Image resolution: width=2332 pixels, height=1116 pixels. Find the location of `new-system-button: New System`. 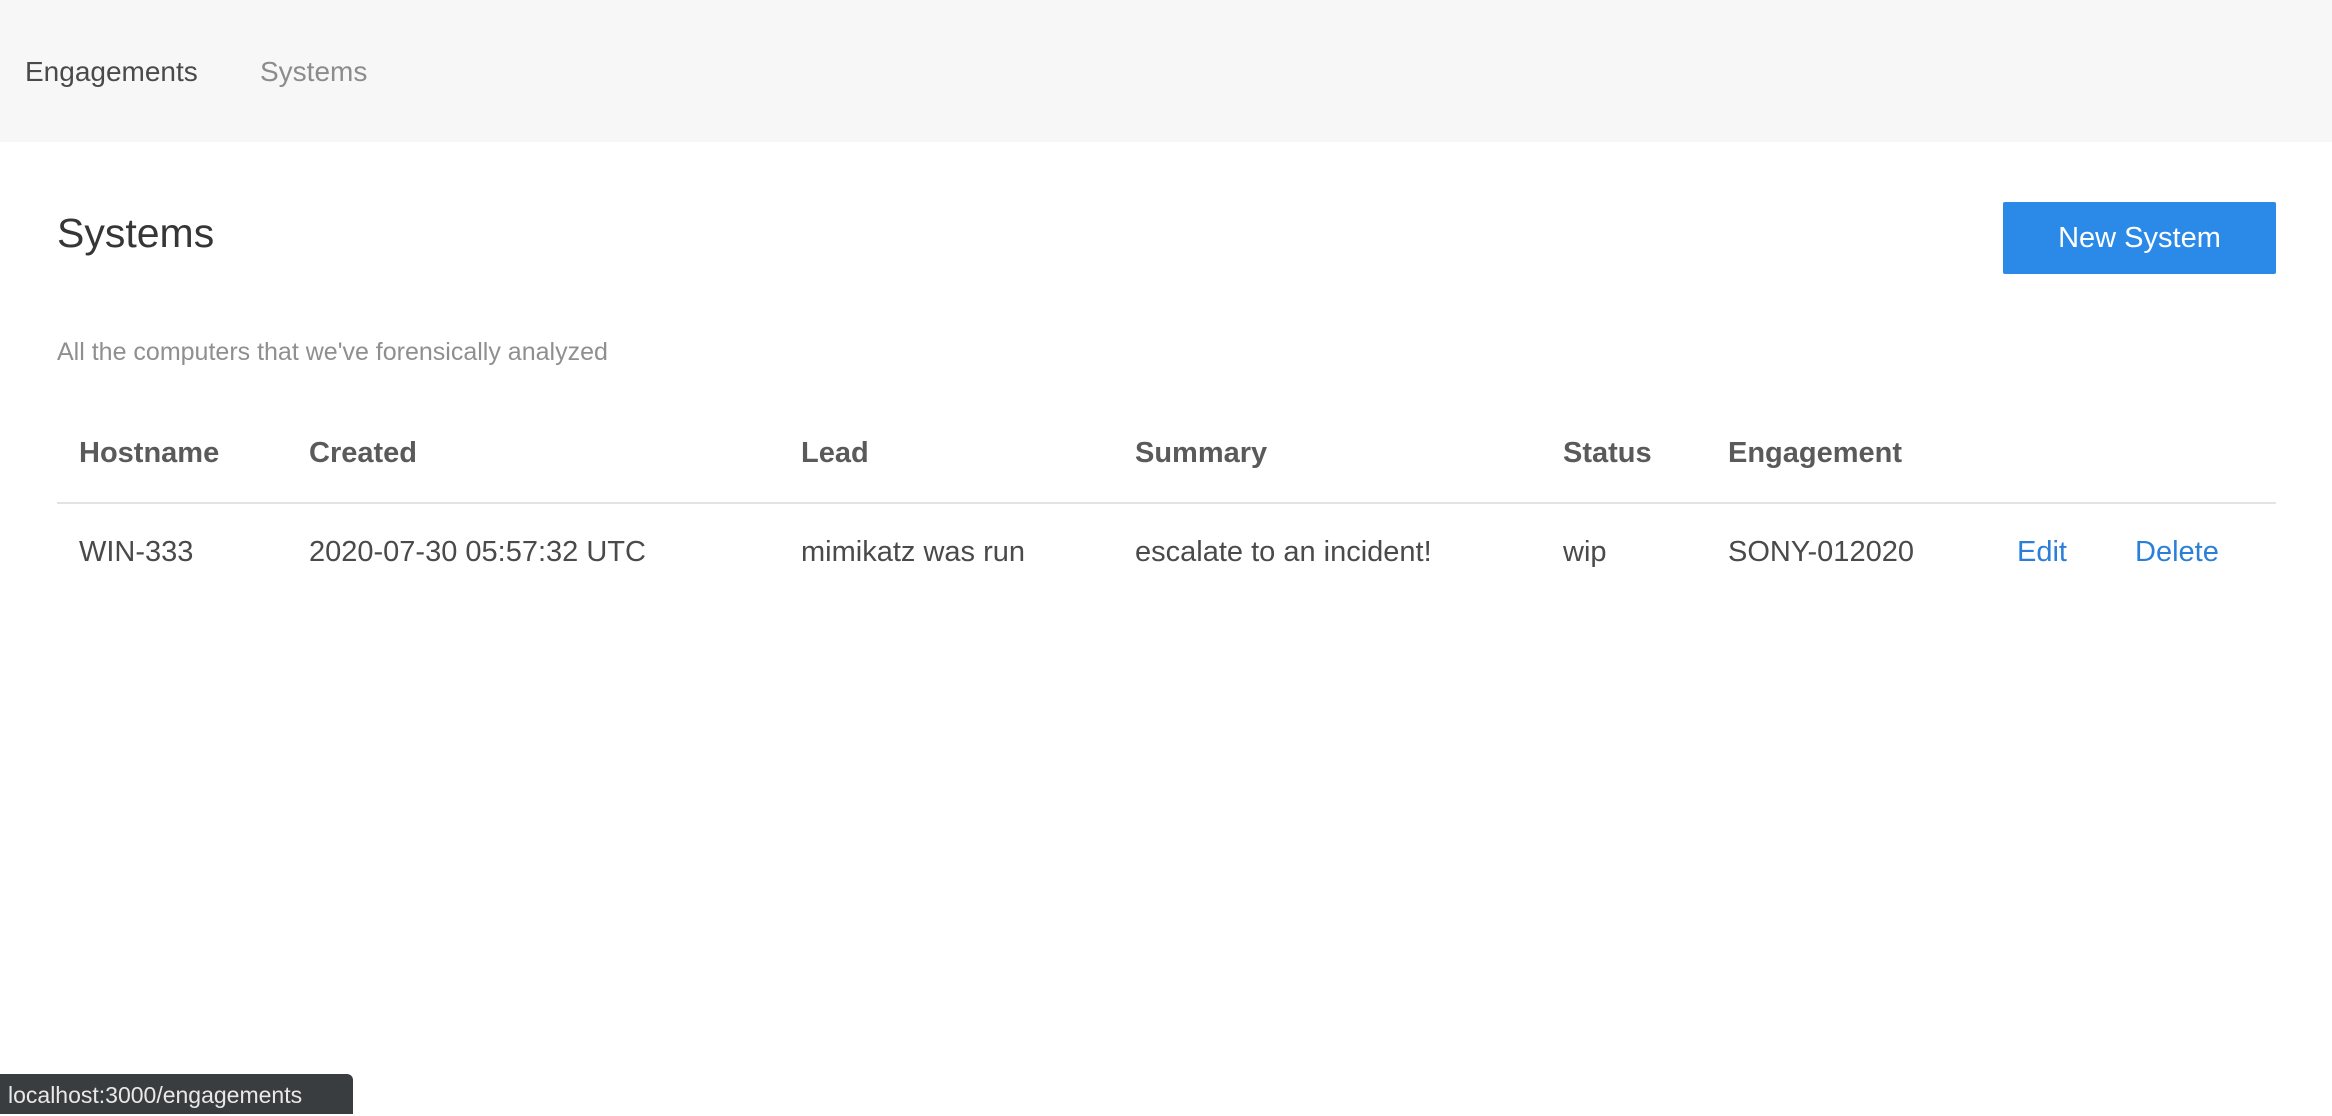

new-system-button: New System is located at coordinates (2139, 238).